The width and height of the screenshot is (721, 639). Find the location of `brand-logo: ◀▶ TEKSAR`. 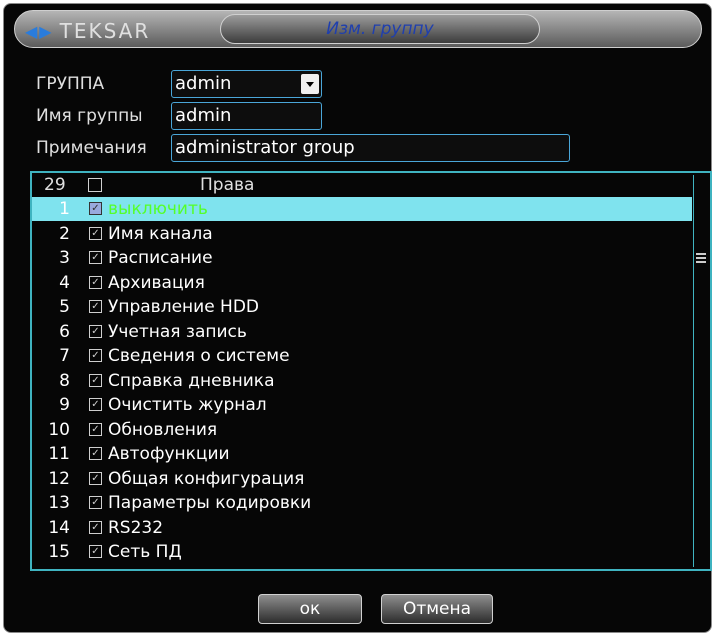

brand-logo: ◀▶ TEKSAR is located at coordinates (88, 31).